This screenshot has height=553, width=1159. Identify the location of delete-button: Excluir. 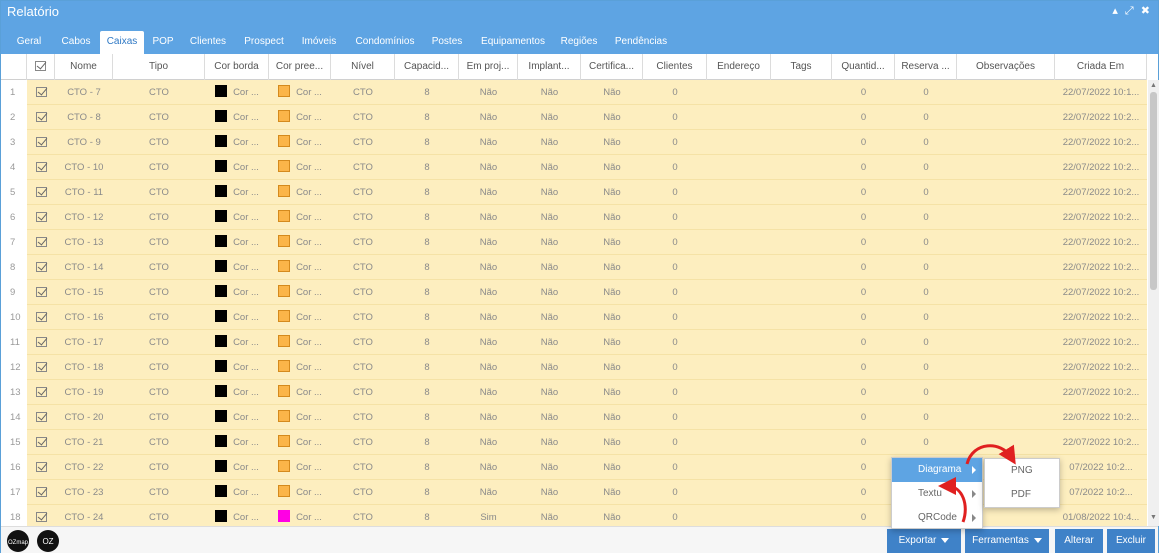
(1131, 541).